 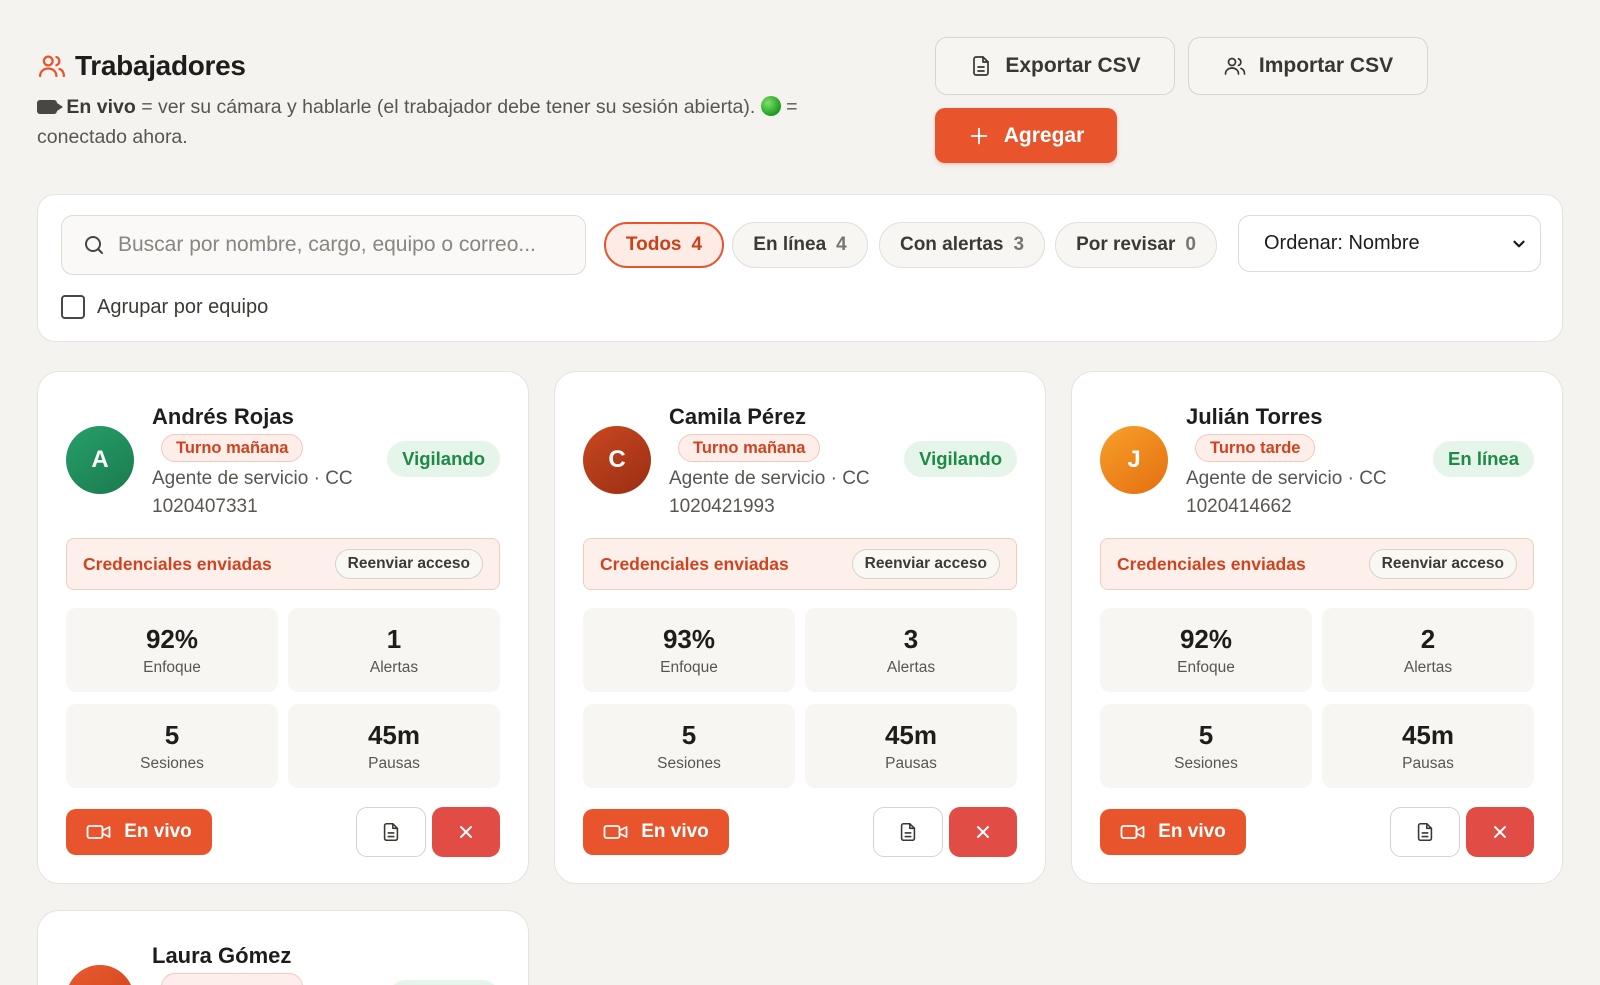 I want to click on chip-label: En línea, so click(x=790, y=244).